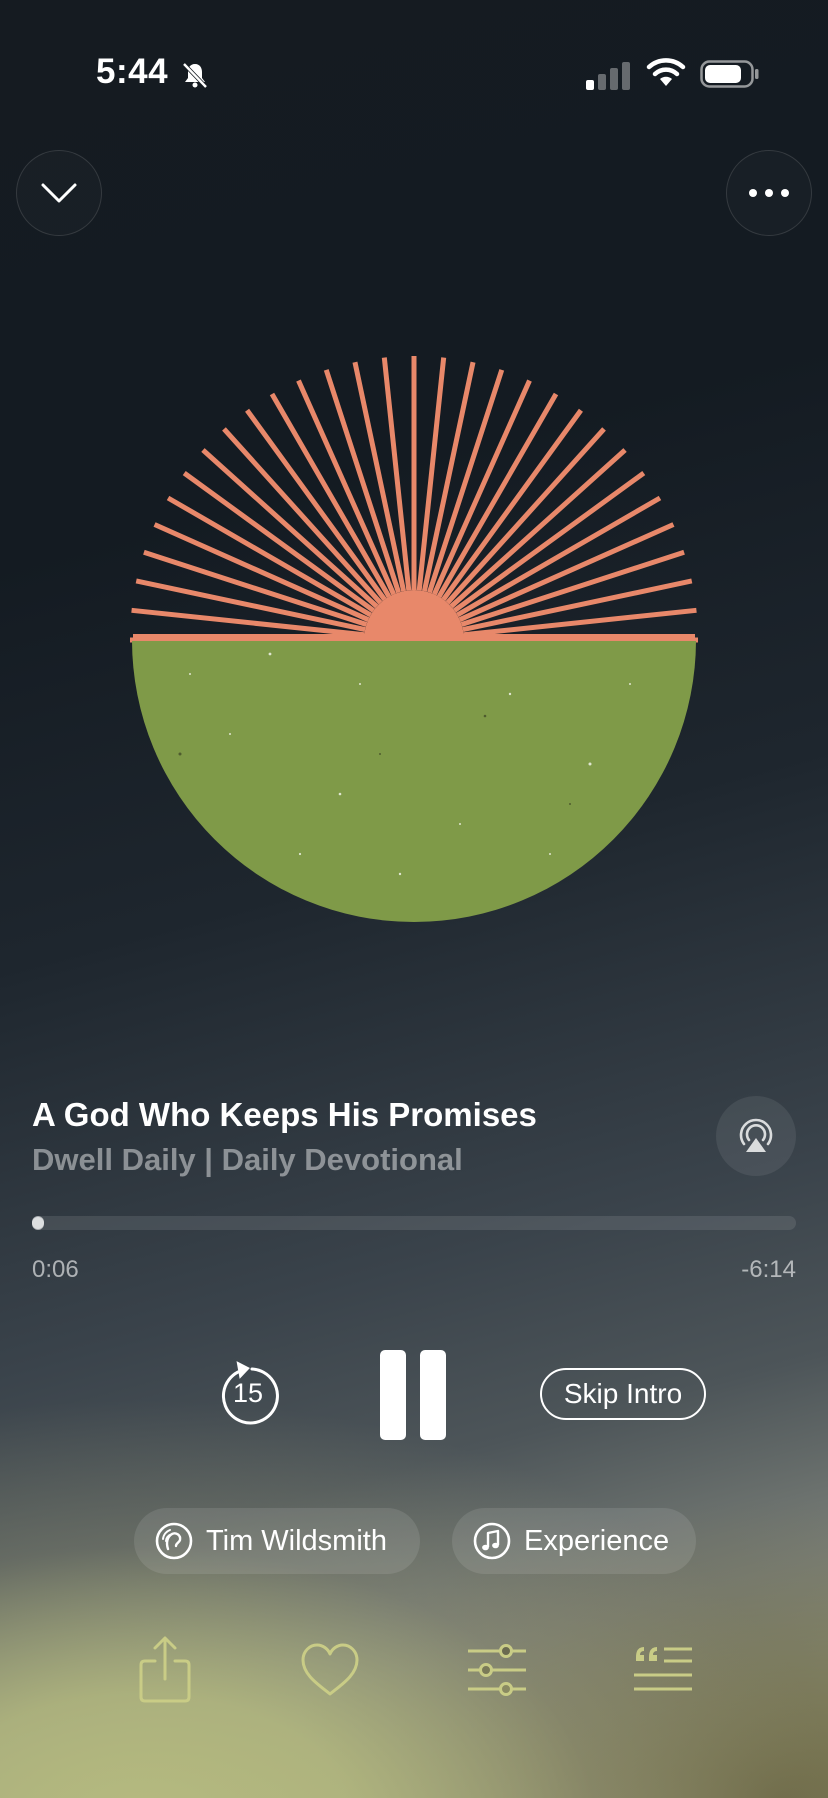 The height and width of the screenshot is (1798, 828). I want to click on bell-slash-icon, so click(195, 75).